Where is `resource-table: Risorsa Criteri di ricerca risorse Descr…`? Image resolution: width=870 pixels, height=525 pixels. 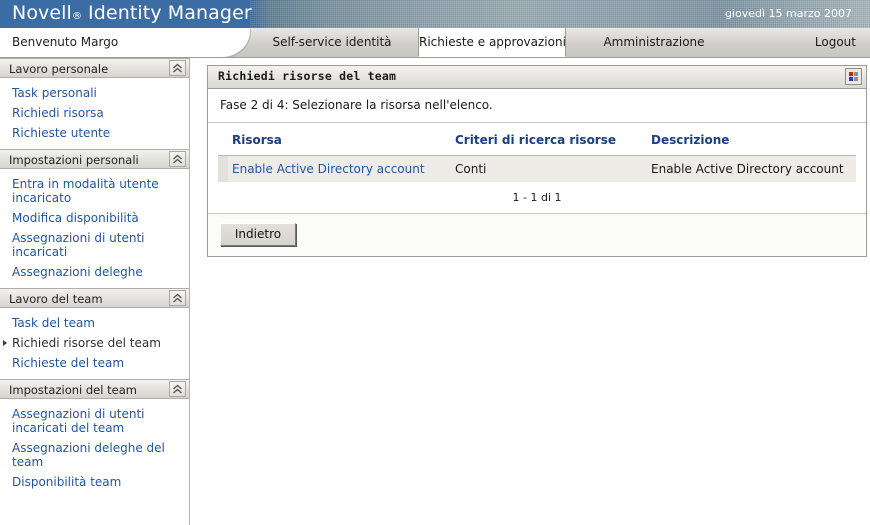
resource-table: Risorsa Criteri di ricerca risorse Descr… is located at coordinates (537, 153).